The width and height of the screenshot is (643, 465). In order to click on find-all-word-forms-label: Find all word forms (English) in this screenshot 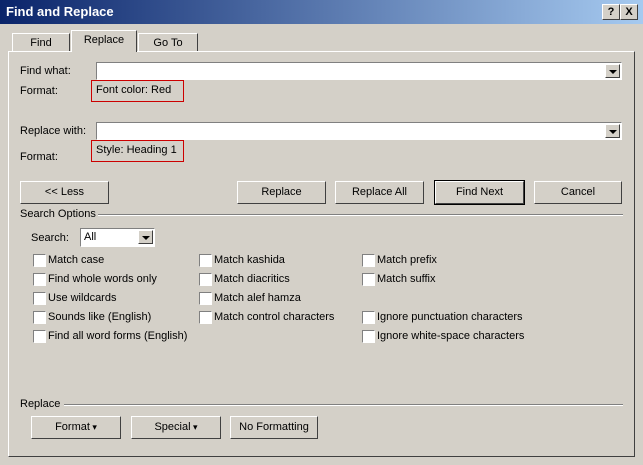, I will do `click(118, 336)`.